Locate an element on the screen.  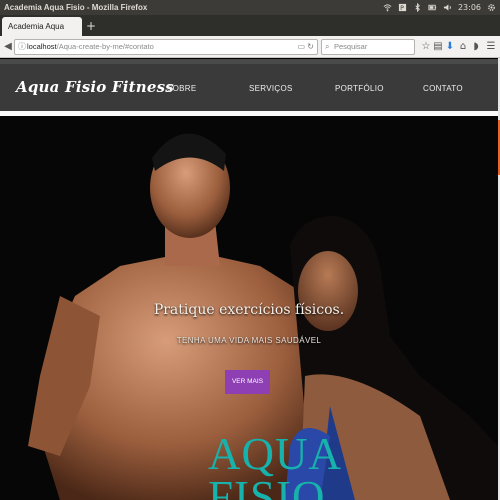
hero-brand-aqua: AQUA is located at coordinates (275, 454).